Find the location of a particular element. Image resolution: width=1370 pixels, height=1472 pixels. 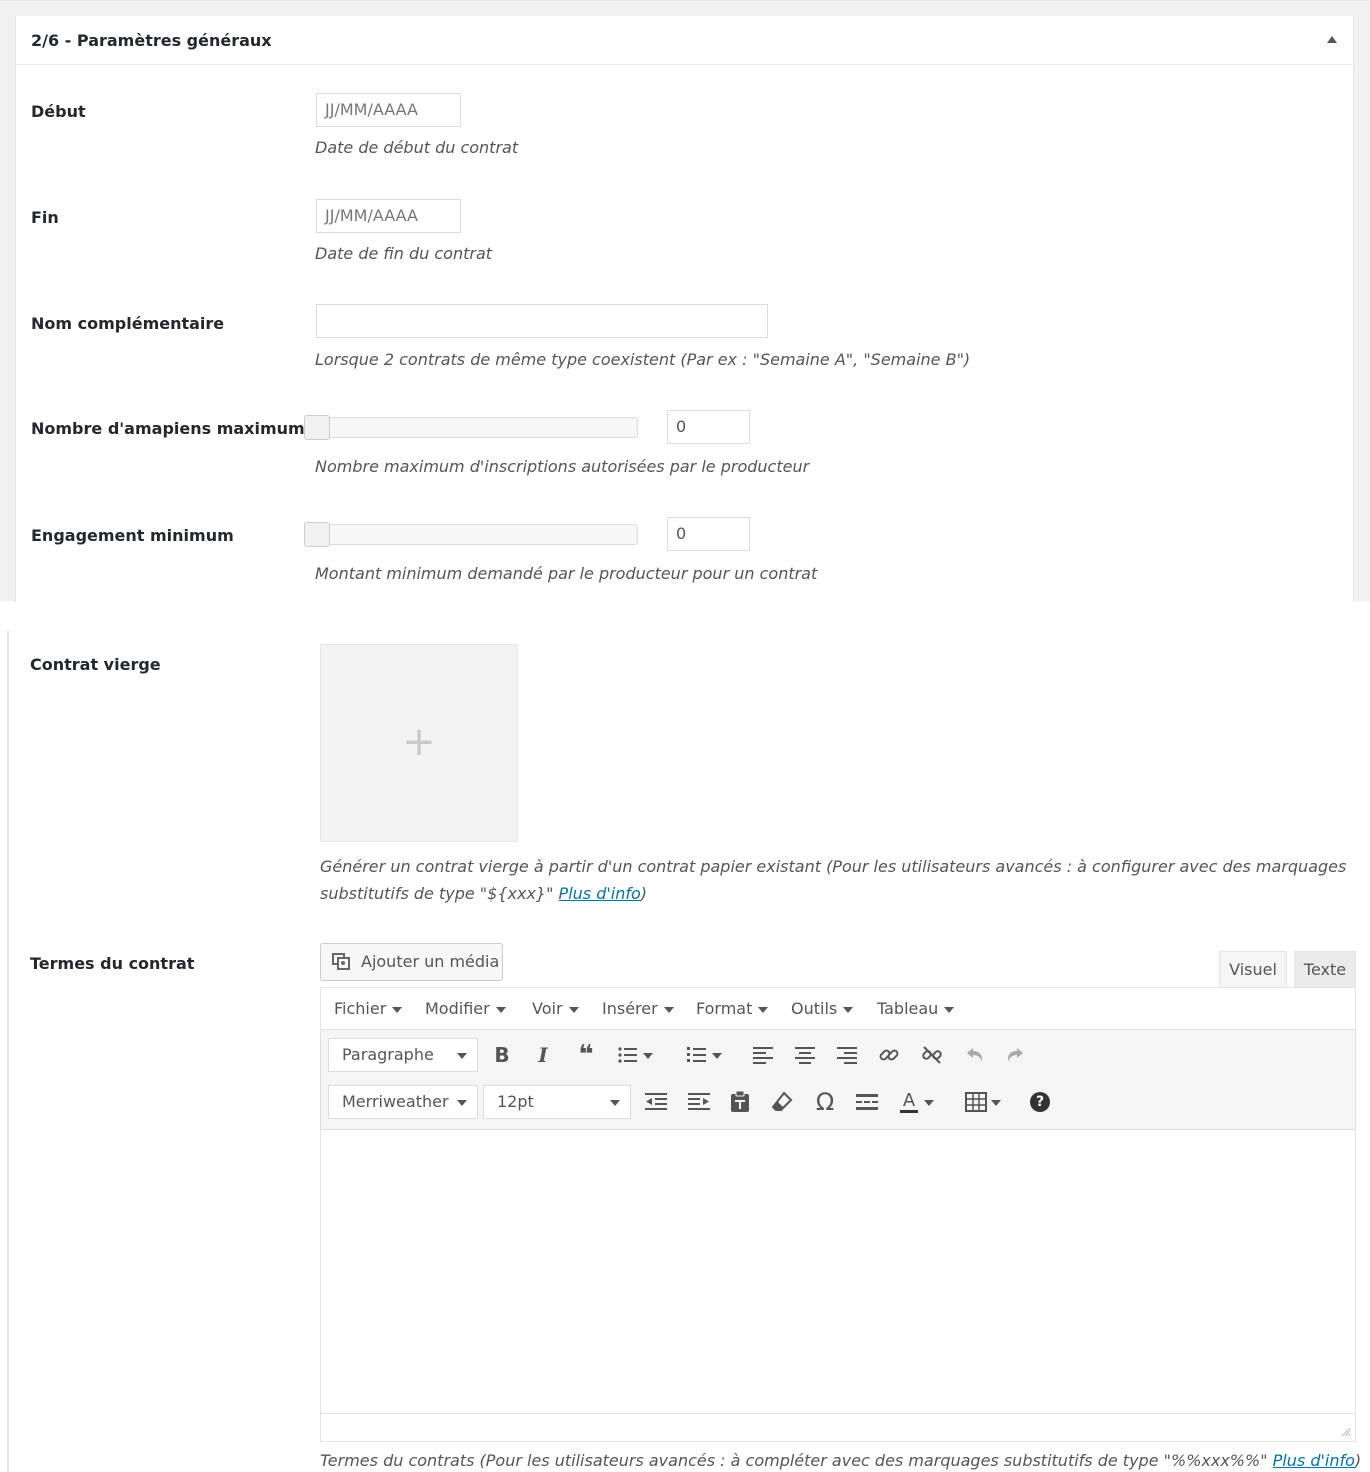

fin-description: Date de fin du contrat is located at coordinates (404, 253).